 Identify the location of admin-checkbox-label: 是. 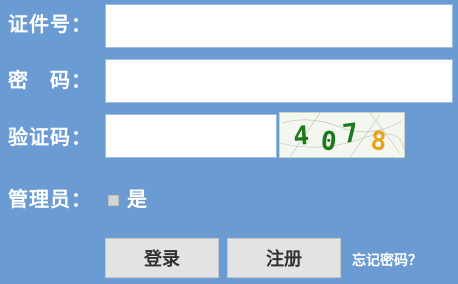
(137, 199).